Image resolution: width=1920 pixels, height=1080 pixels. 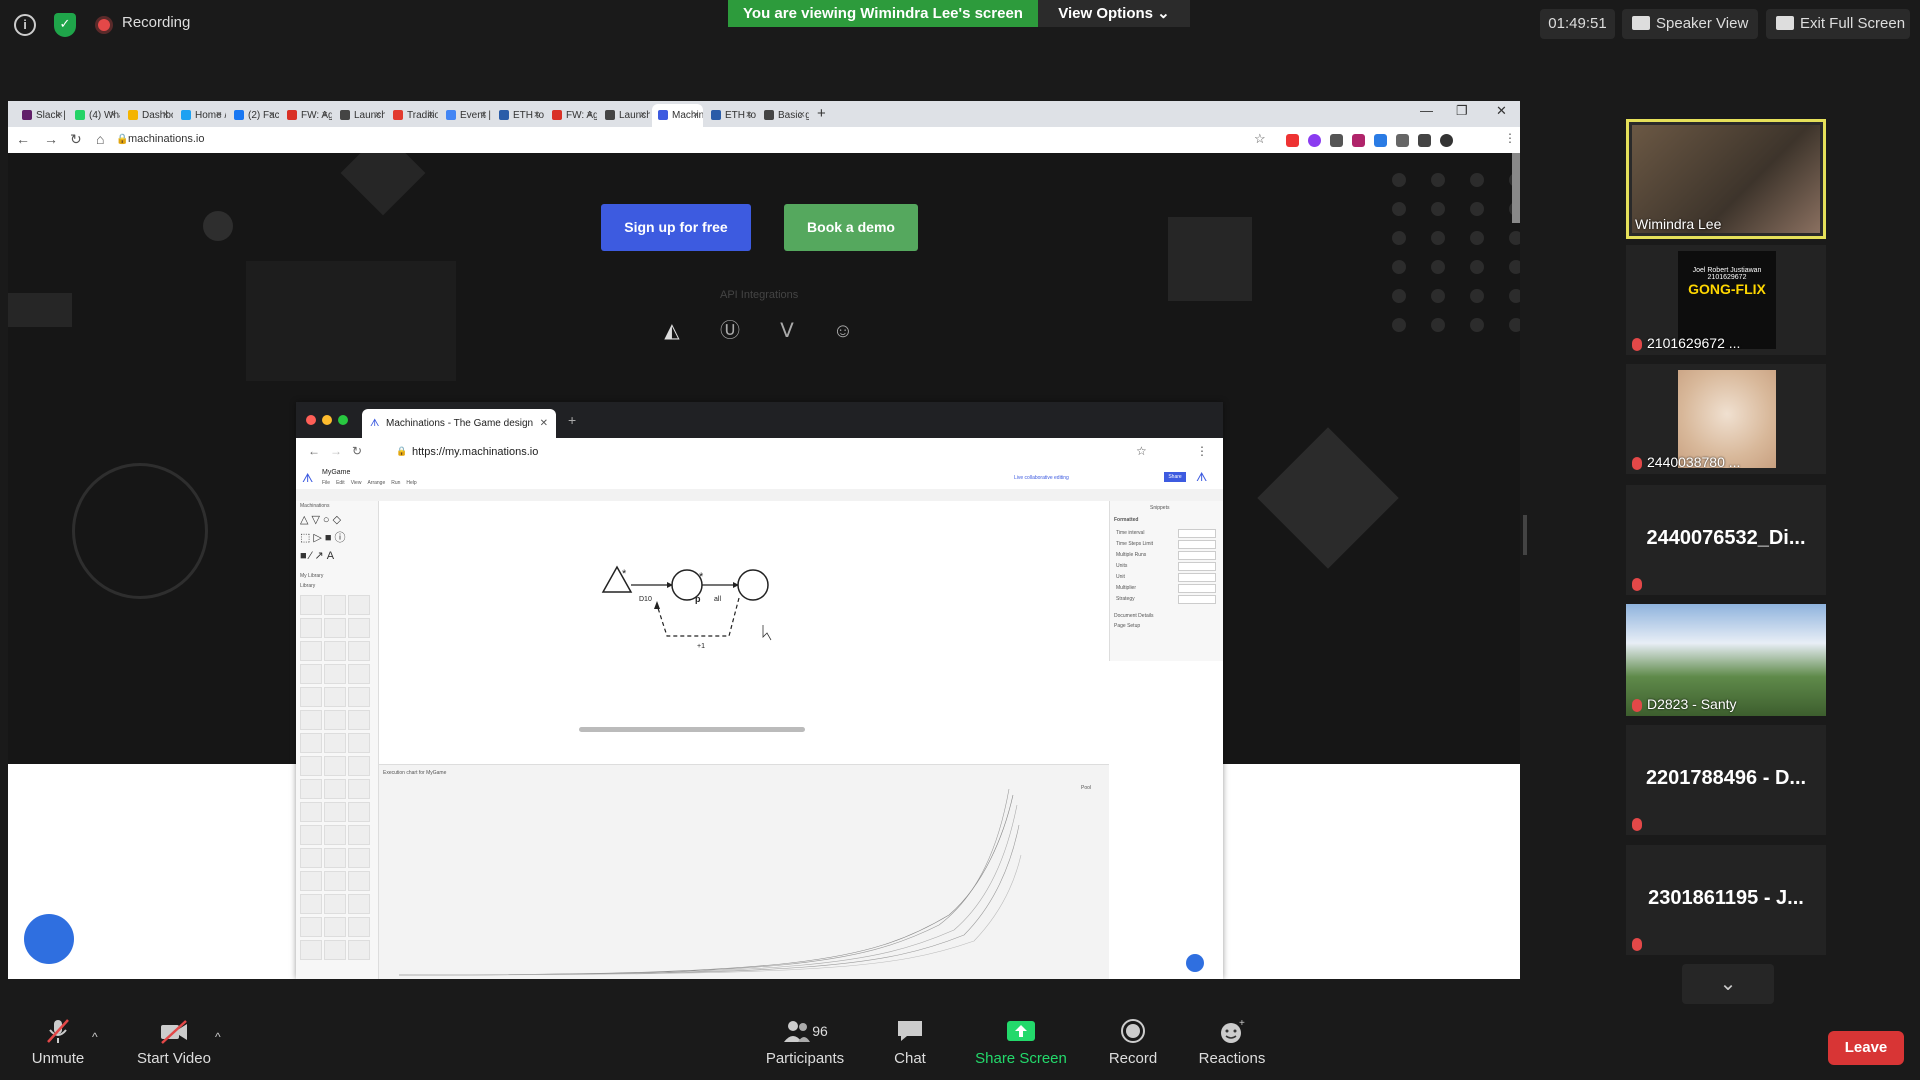 What do you see at coordinates (41, 115) in the screenshot?
I see `browser-tab: Slack | *×` at bounding box center [41, 115].